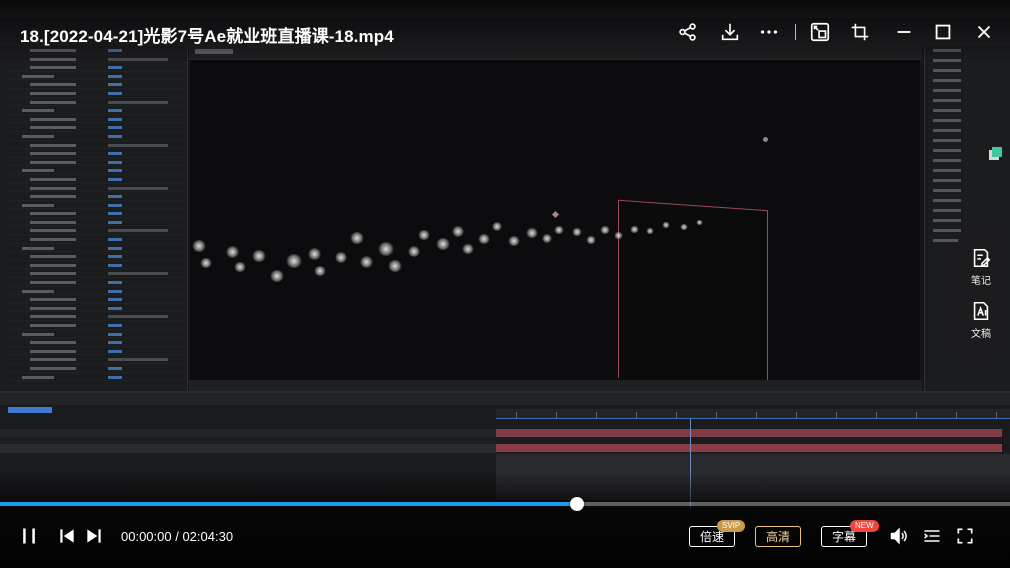 Image resolution: width=1010 pixels, height=568 pixels. I want to click on toolbar-divider, so click(795, 32).